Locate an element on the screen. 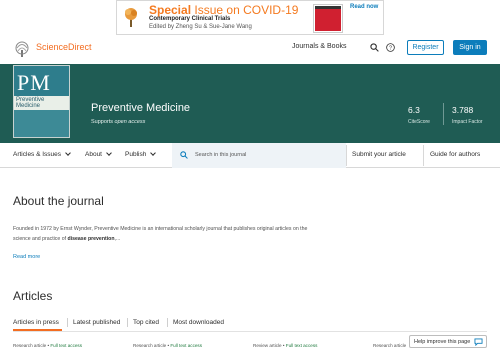 The image size is (500, 348). sign-in-button: Sign in is located at coordinates (470, 47).